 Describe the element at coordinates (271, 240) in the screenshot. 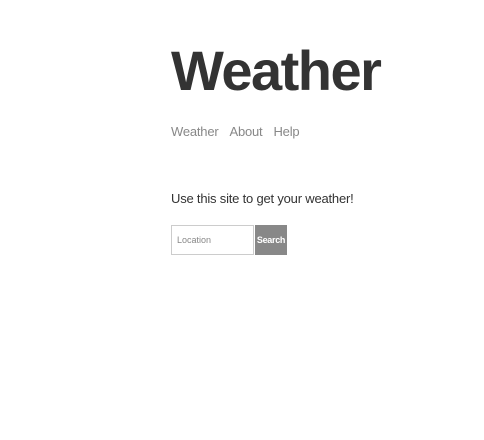

I see `search-button: Search` at that location.